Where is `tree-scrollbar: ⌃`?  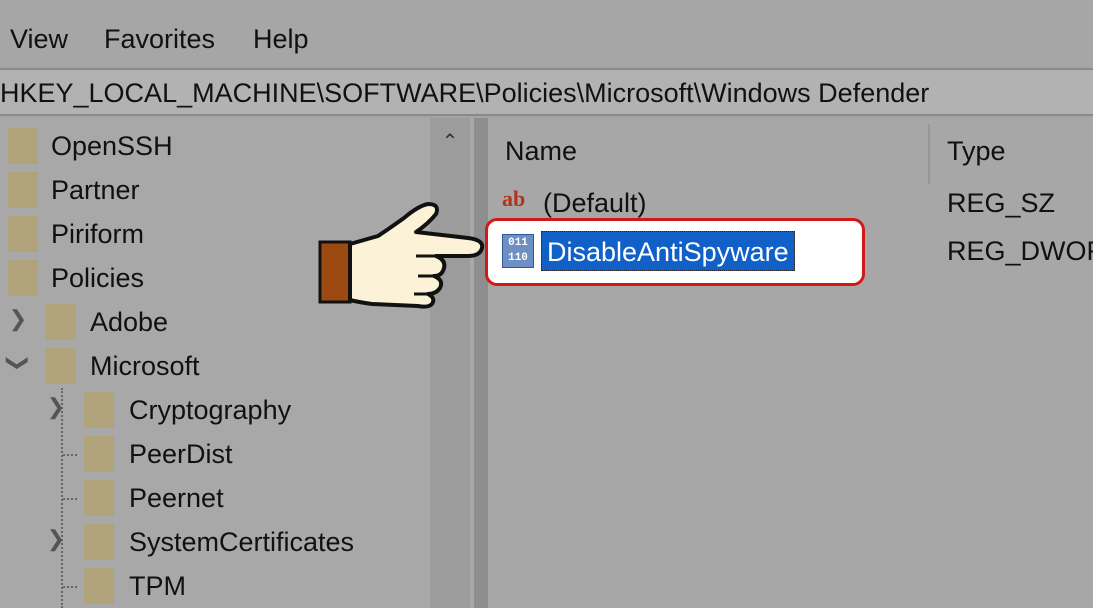 tree-scrollbar: ⌃ is located at coordinates (450, 363).